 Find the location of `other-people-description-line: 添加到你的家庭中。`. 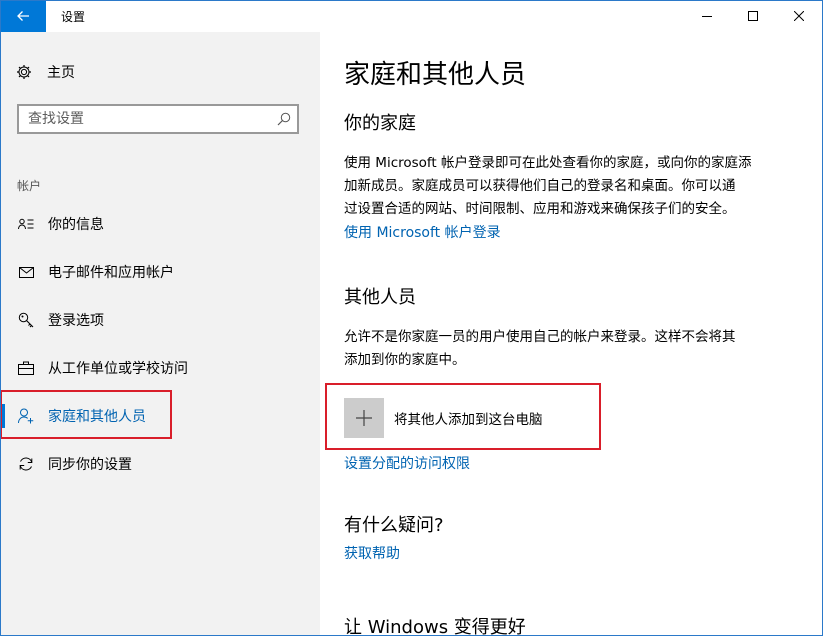

other-people-description-line: 添加到你的家庭中。 is located at coordinates (405, 360).